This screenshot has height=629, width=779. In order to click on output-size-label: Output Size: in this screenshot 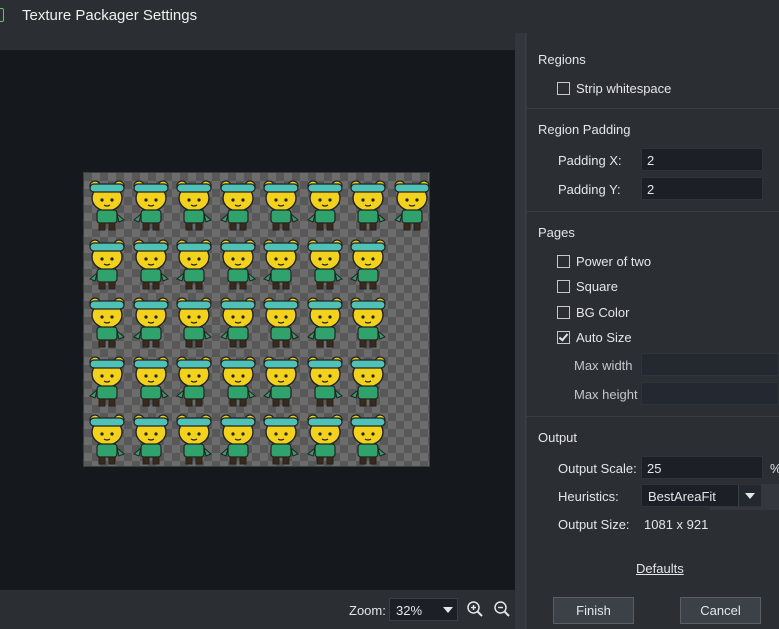, I will do `click(594, 524)`.